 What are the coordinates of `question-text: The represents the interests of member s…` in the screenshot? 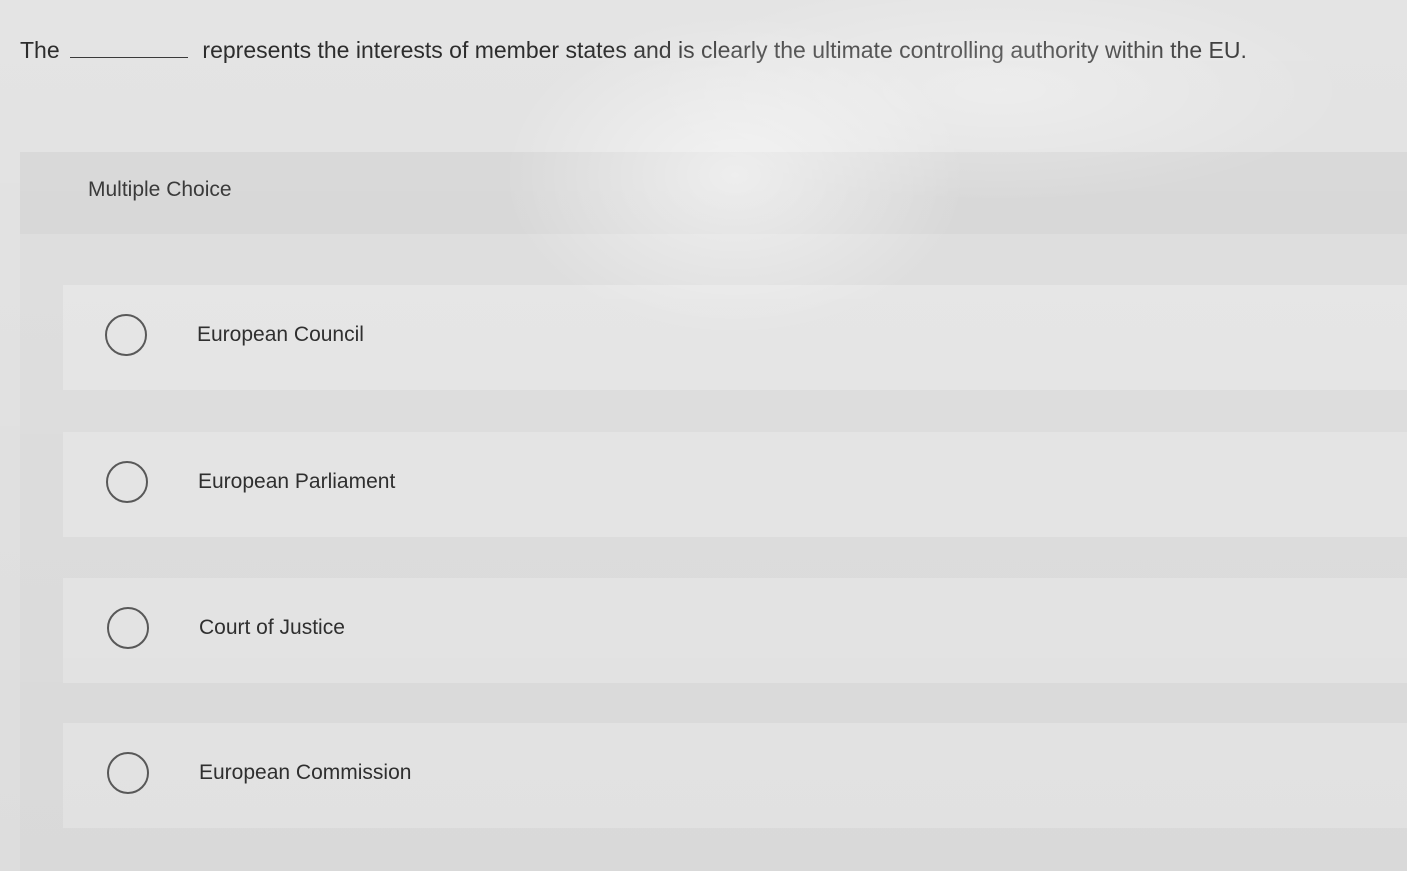 It's located at (633, 50).